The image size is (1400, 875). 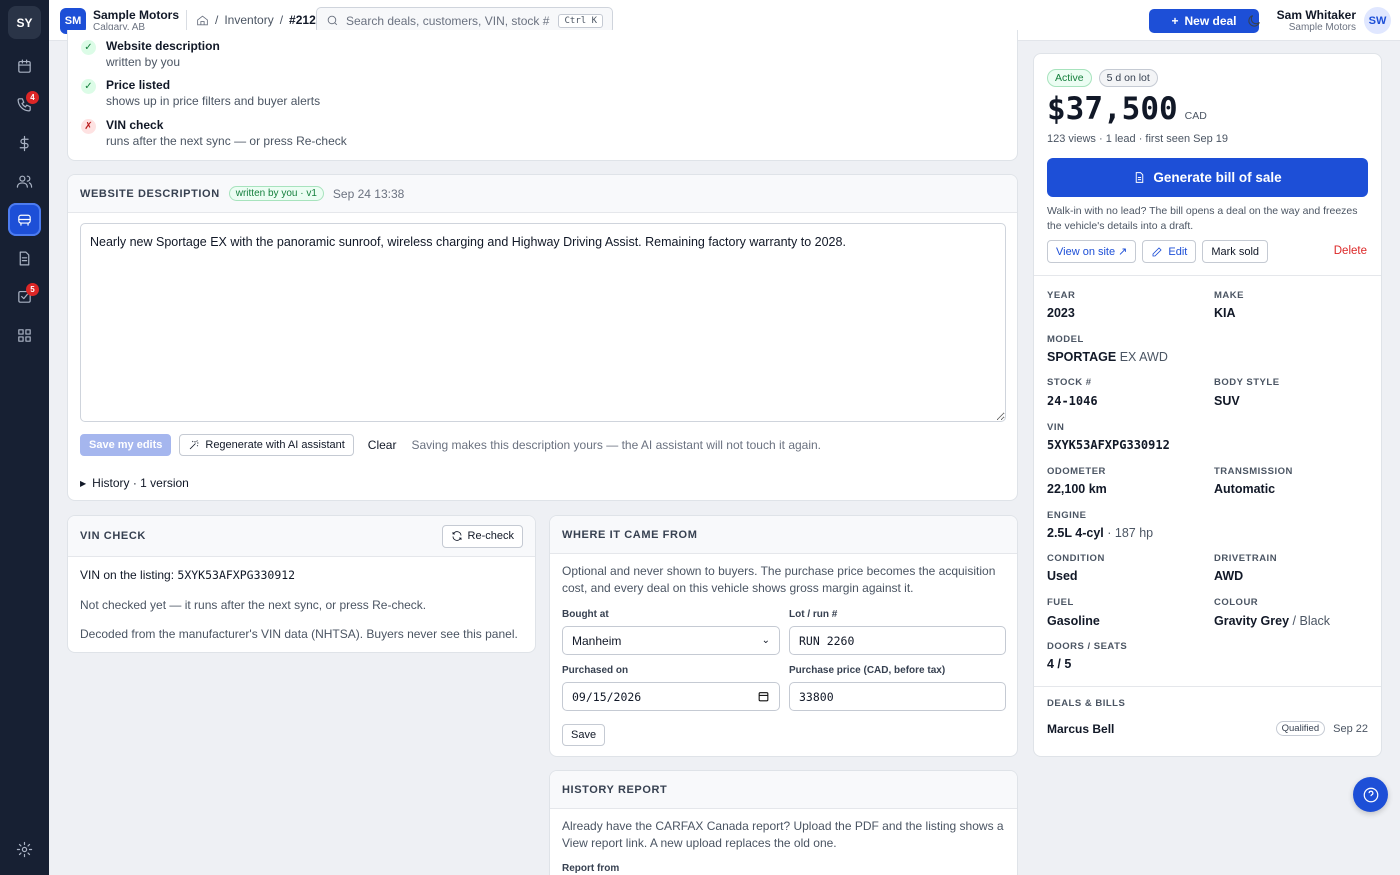 I want to click on car-icon, so click(x=24, y=220).